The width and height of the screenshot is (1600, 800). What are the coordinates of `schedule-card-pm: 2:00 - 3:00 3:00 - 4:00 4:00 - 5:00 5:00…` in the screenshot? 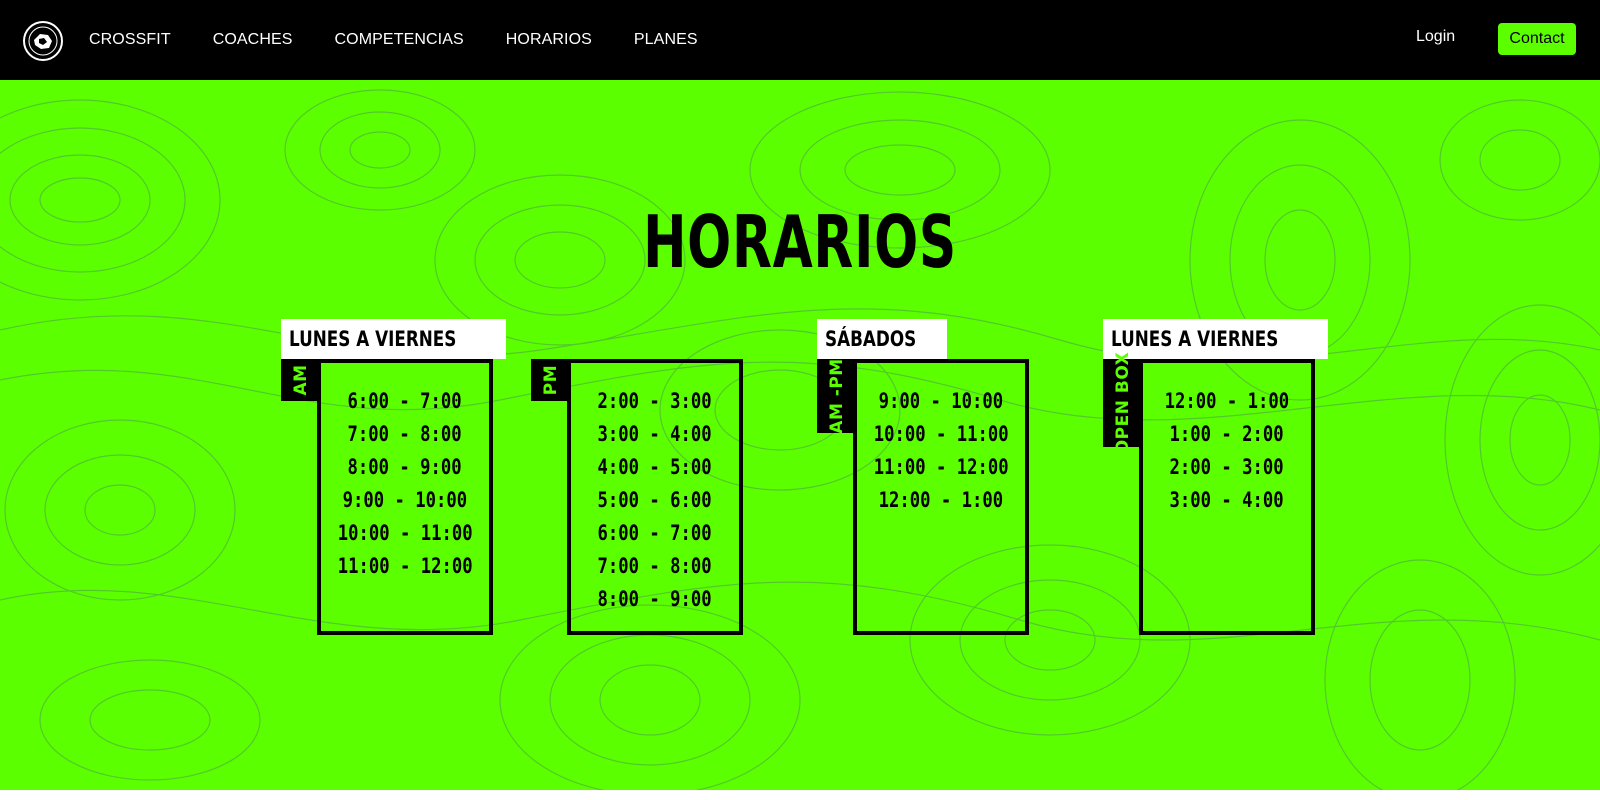 It's located at (655, 497).